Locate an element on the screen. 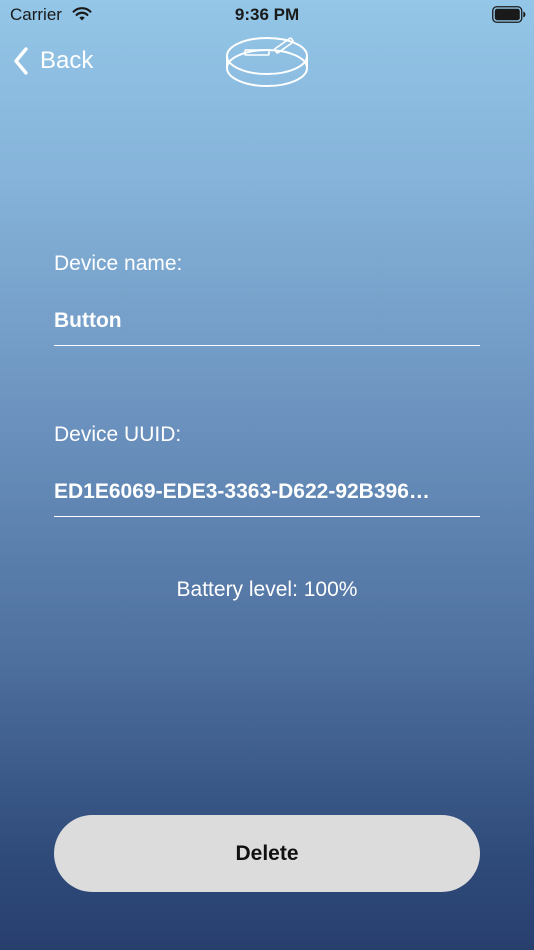 The width and height of the screenshot is (534, 950). device-uuid-label: Device UUID: is located at coordinates (118, 434).